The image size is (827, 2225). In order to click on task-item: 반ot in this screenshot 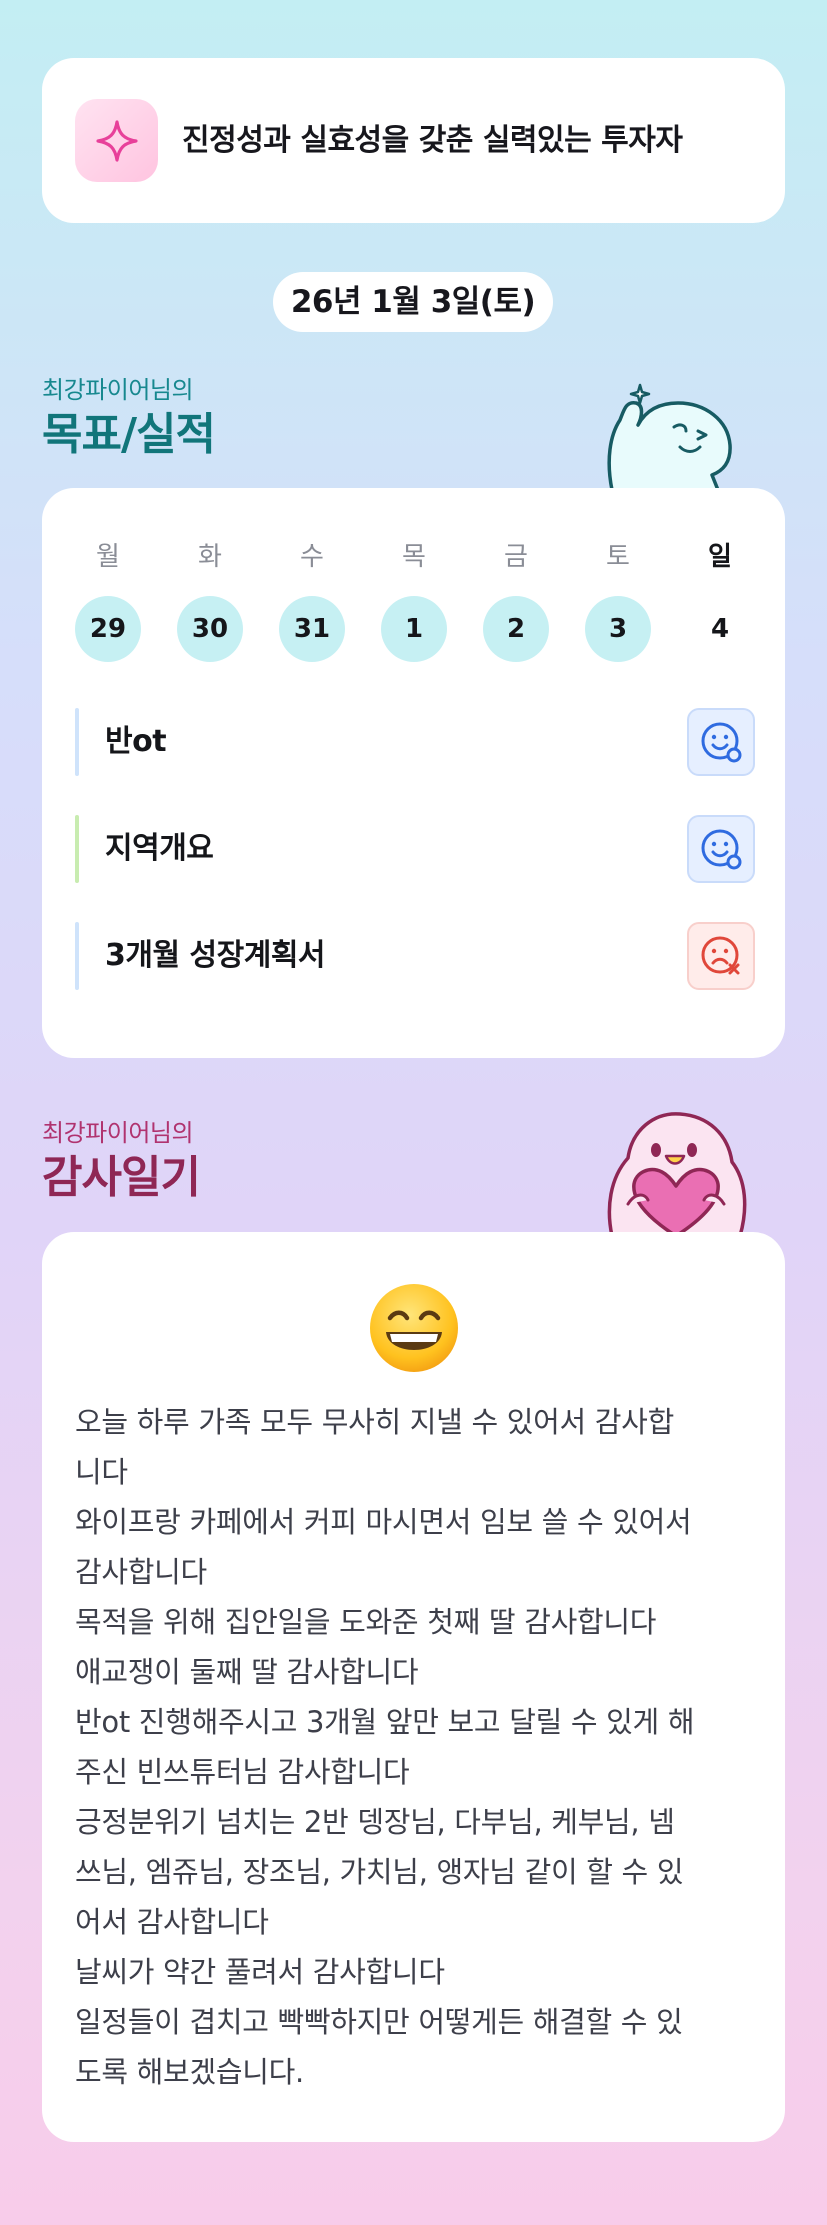, I will do `click(415, 742)`.